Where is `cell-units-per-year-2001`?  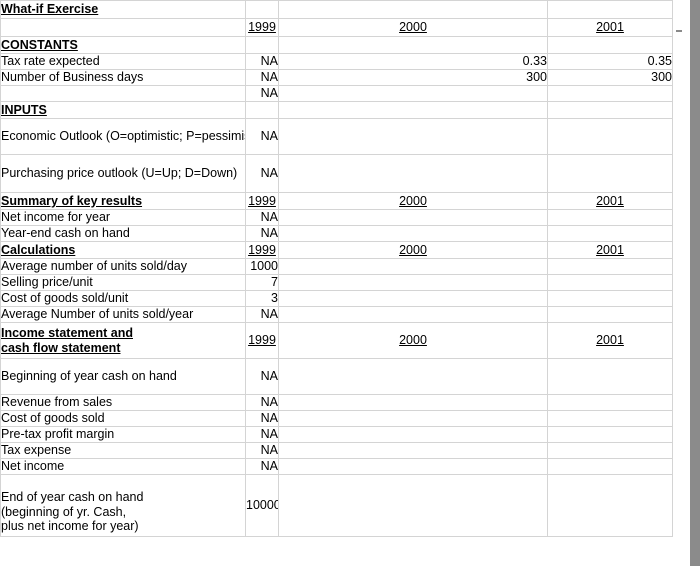 cell-units-per-year-2001 is located at coordinates (610, 314).